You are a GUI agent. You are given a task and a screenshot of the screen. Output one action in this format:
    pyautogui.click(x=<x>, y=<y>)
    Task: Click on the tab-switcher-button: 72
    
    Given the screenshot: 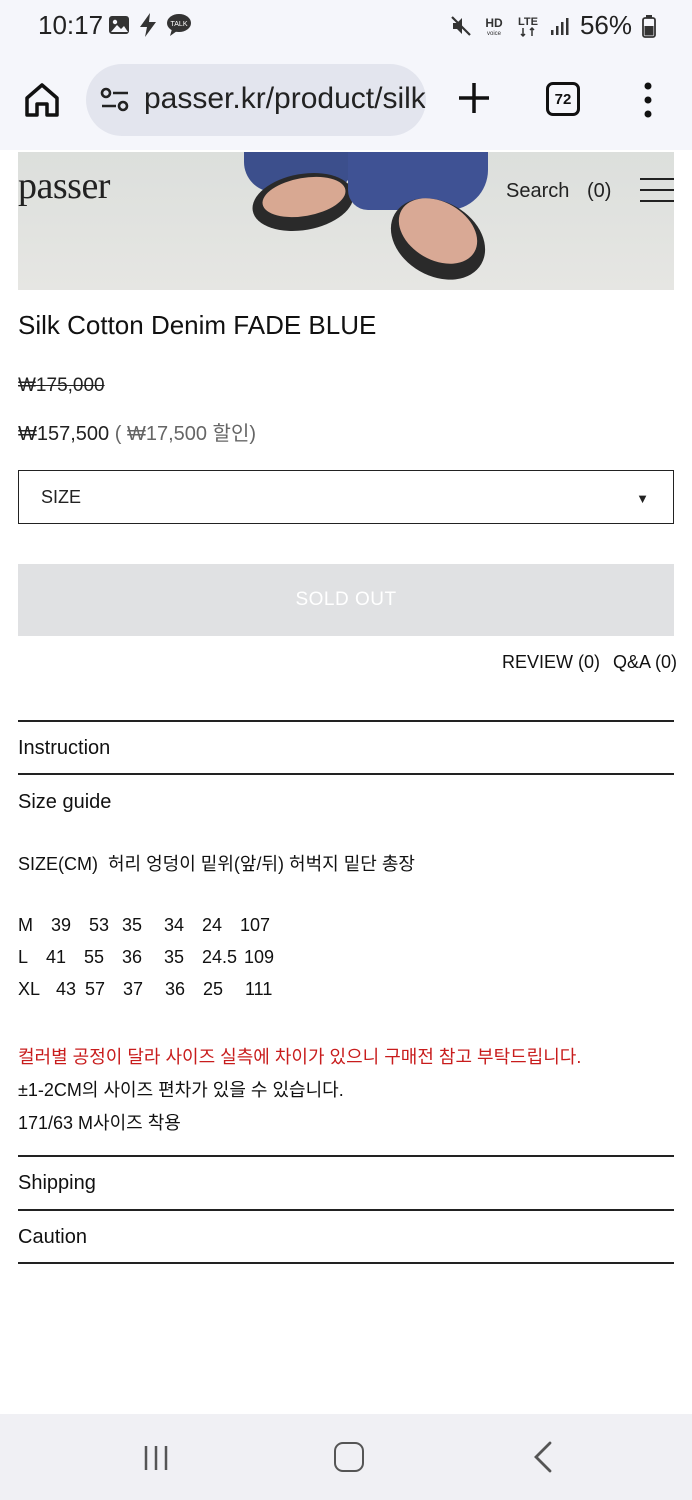 What is the action you would take?
    pyautogui.click(x=563, y=99)
    